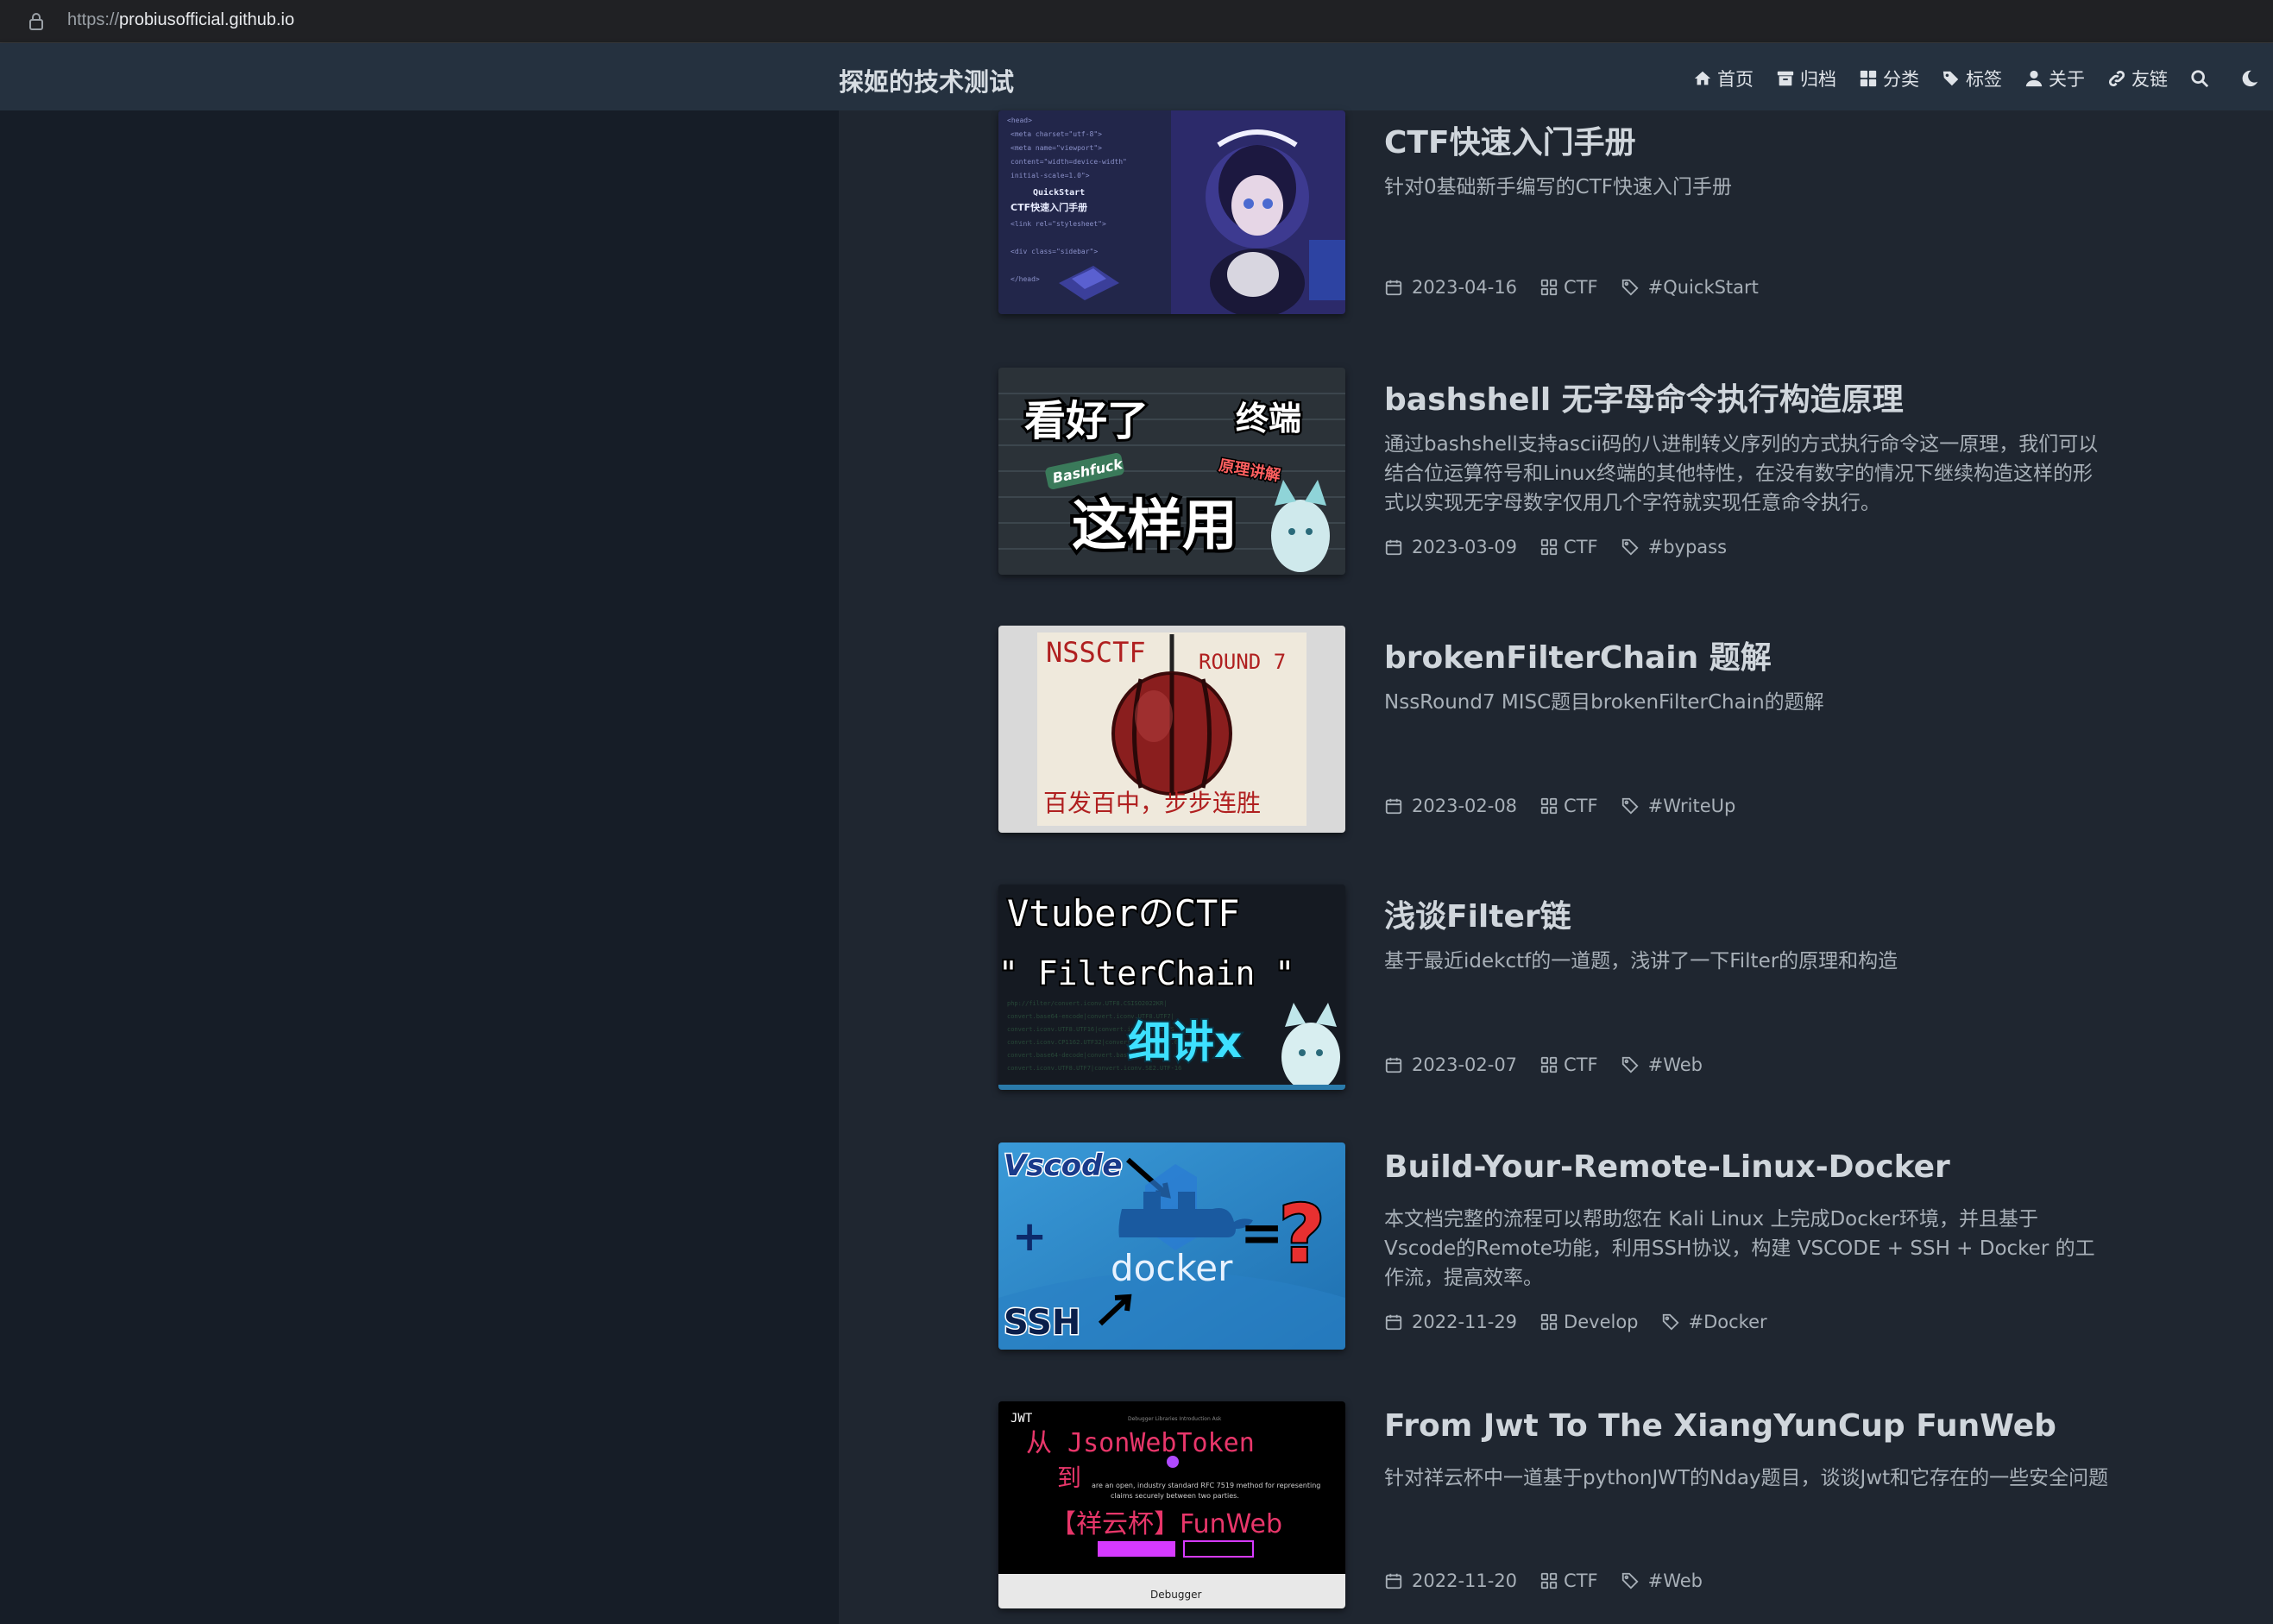 The width and height of the screenshot is (2273, 1624). What do you see at coordinates (1171, 729) in the screenshot?
I see `post-thumbnail: NSSCTF ROUND 7 百发百中，步步连胜` at bounding box center [1171, 729].